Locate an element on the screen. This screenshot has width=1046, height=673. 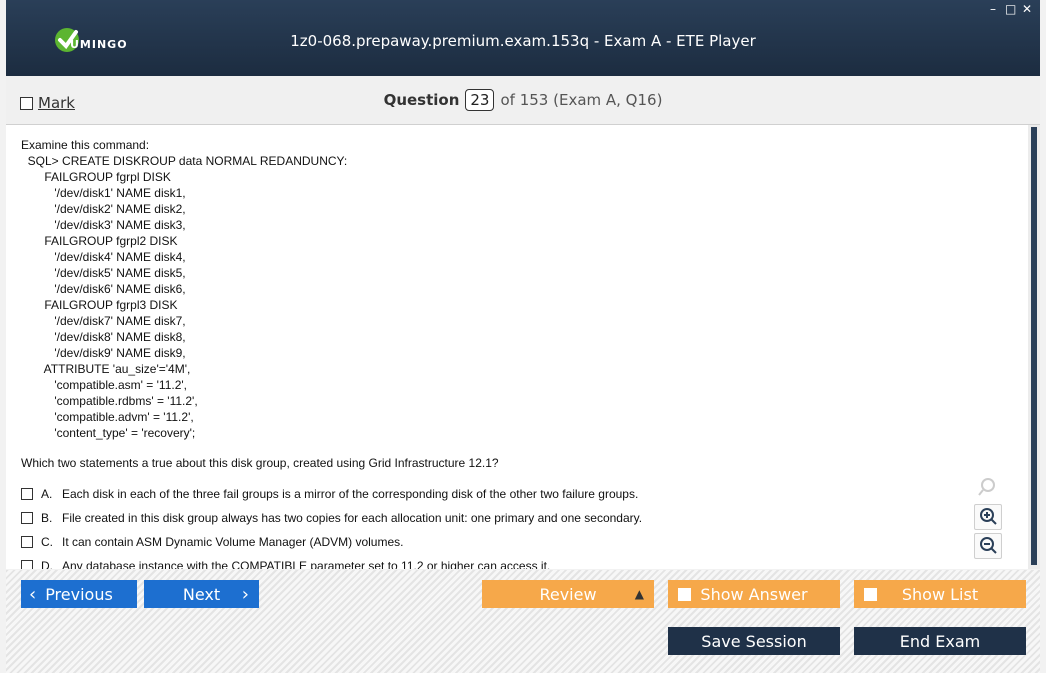
code-line: '/dev/disk7' NAME disk7, is located at coordinates (103, 321).